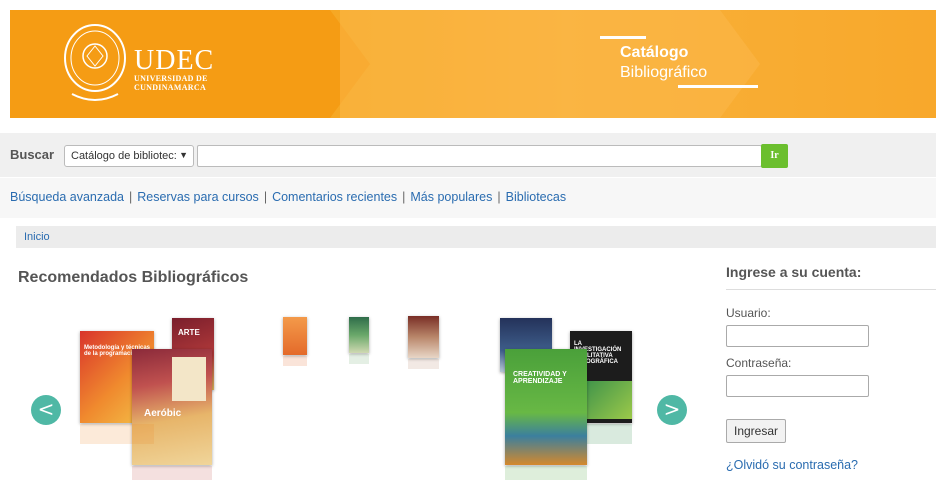 The height and width of the screenshot is (482, 936). Describe the element at coordinates (479, 156) in the screenshot. I see `search-input` at that location.